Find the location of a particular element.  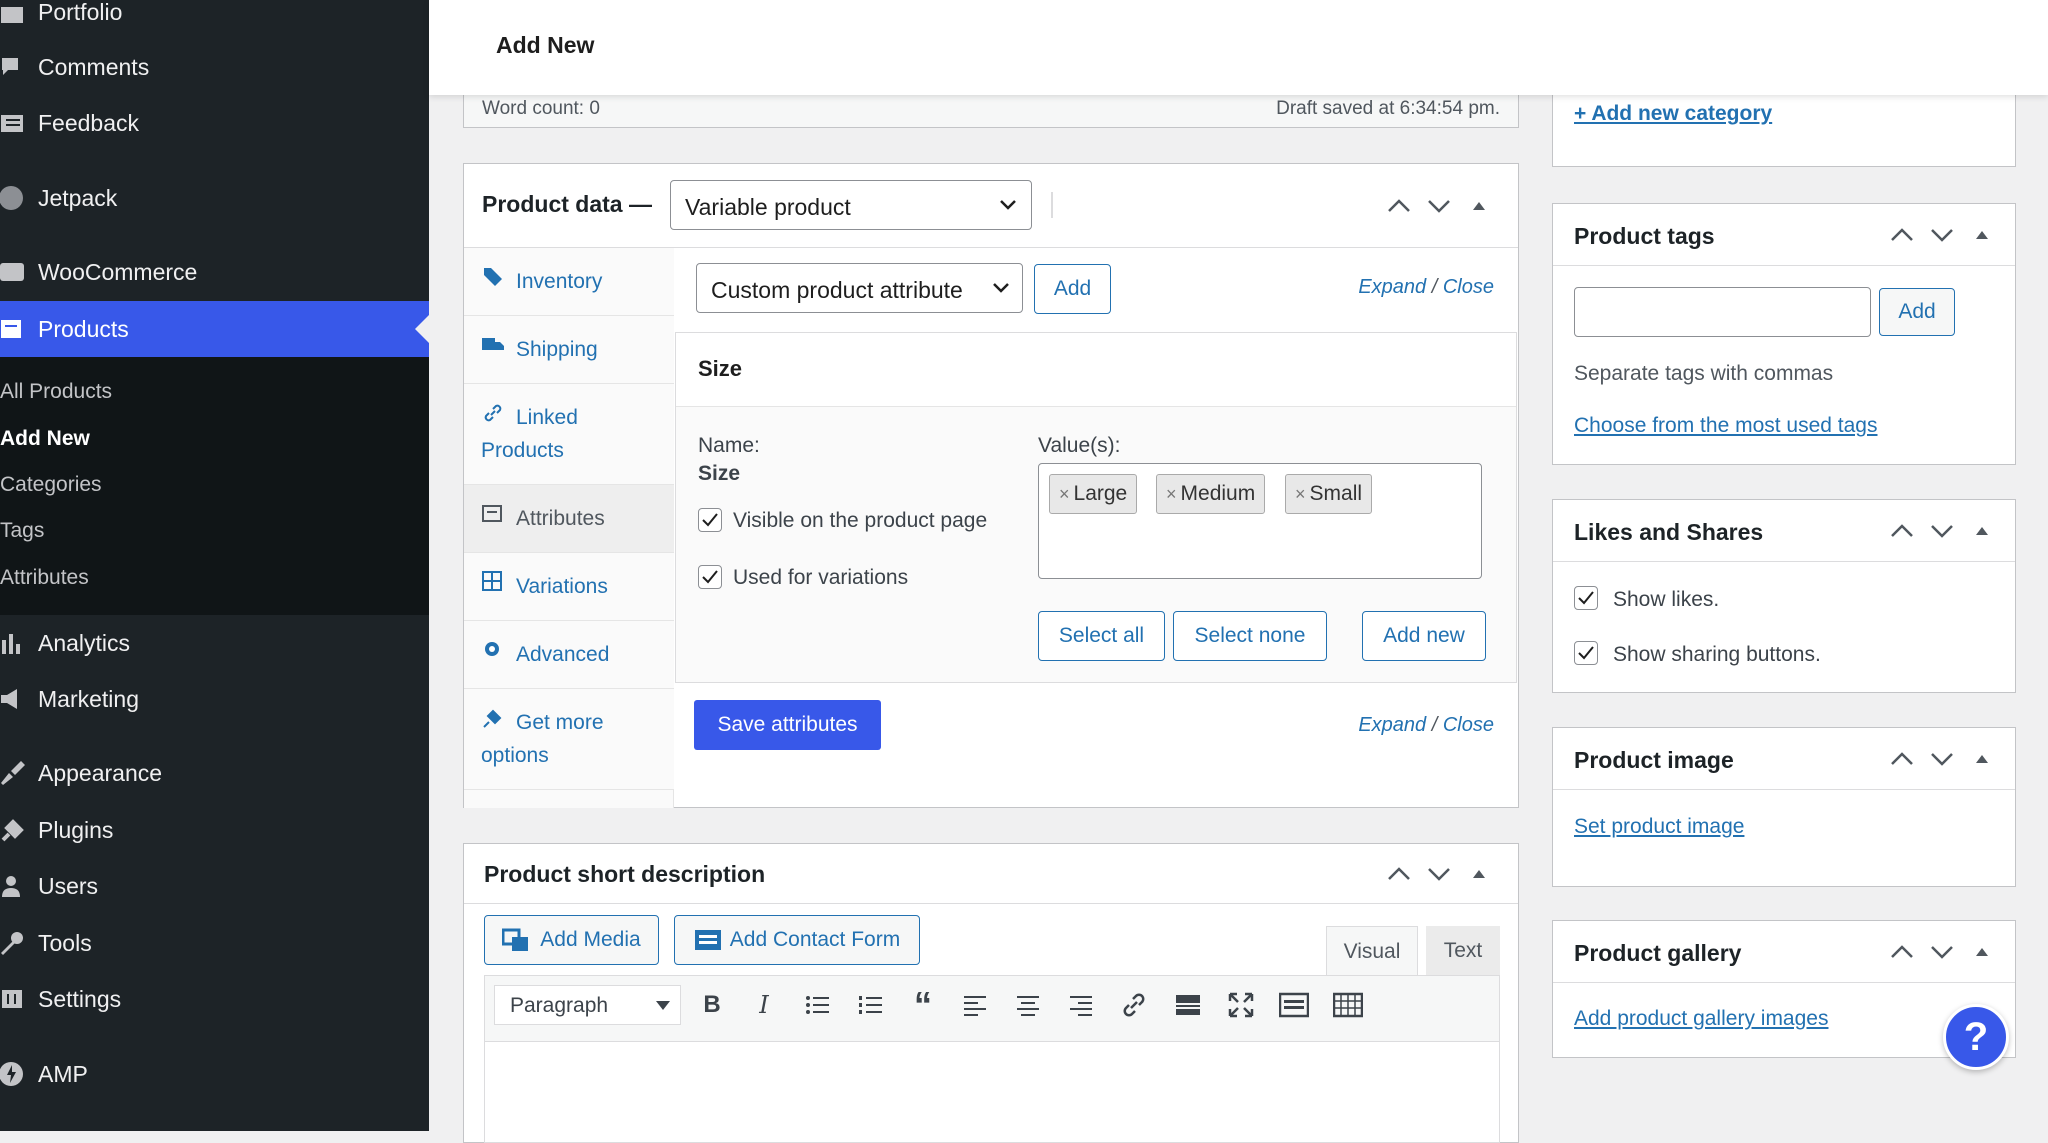

blockquote-icon: “ is located at coordinates (923, 1005).